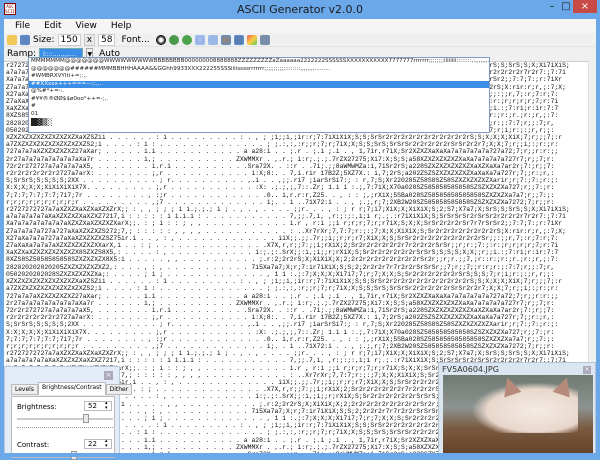  What do you see at coordinates (552, 6) in the screenshot?
I see `minimize-button: –` at bounding box center [552, 6].